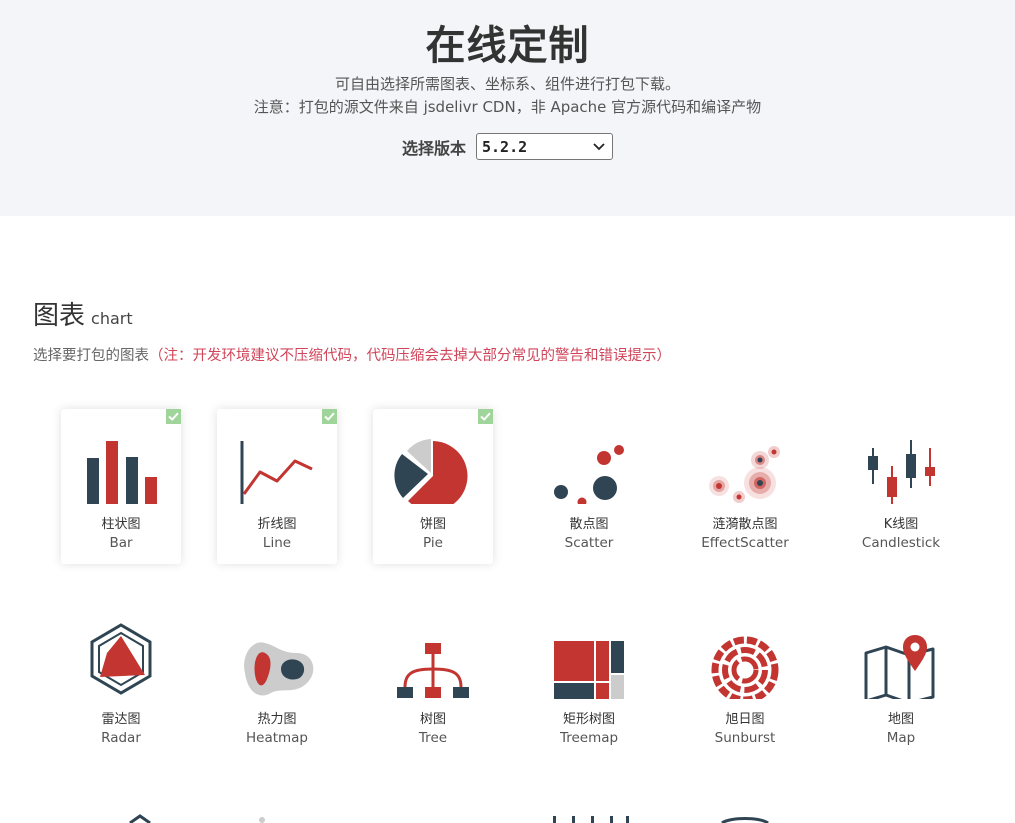 The height and width of the screenshot is (823, 1015). What do you see at coordinates (745, 738) in the screenshot?
I see `chart-card-label-en: Sunburst` at bounding box center [745, 738].